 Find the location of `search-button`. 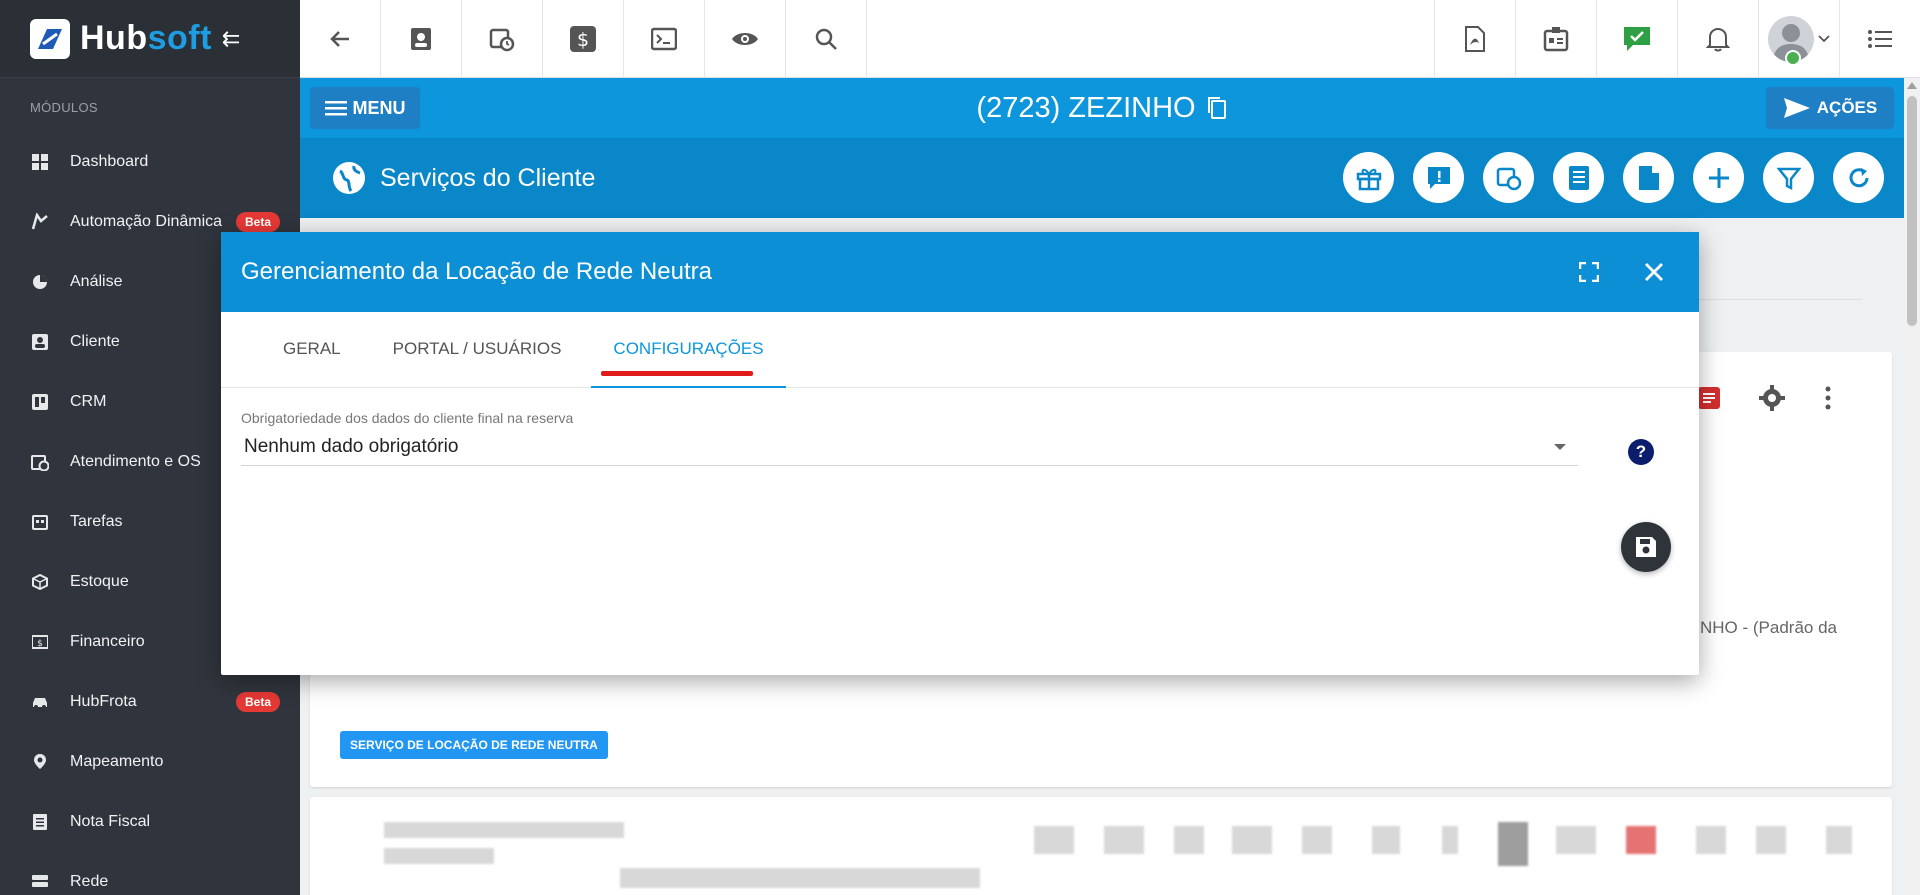

search-button is located at coordinates (826, 39).